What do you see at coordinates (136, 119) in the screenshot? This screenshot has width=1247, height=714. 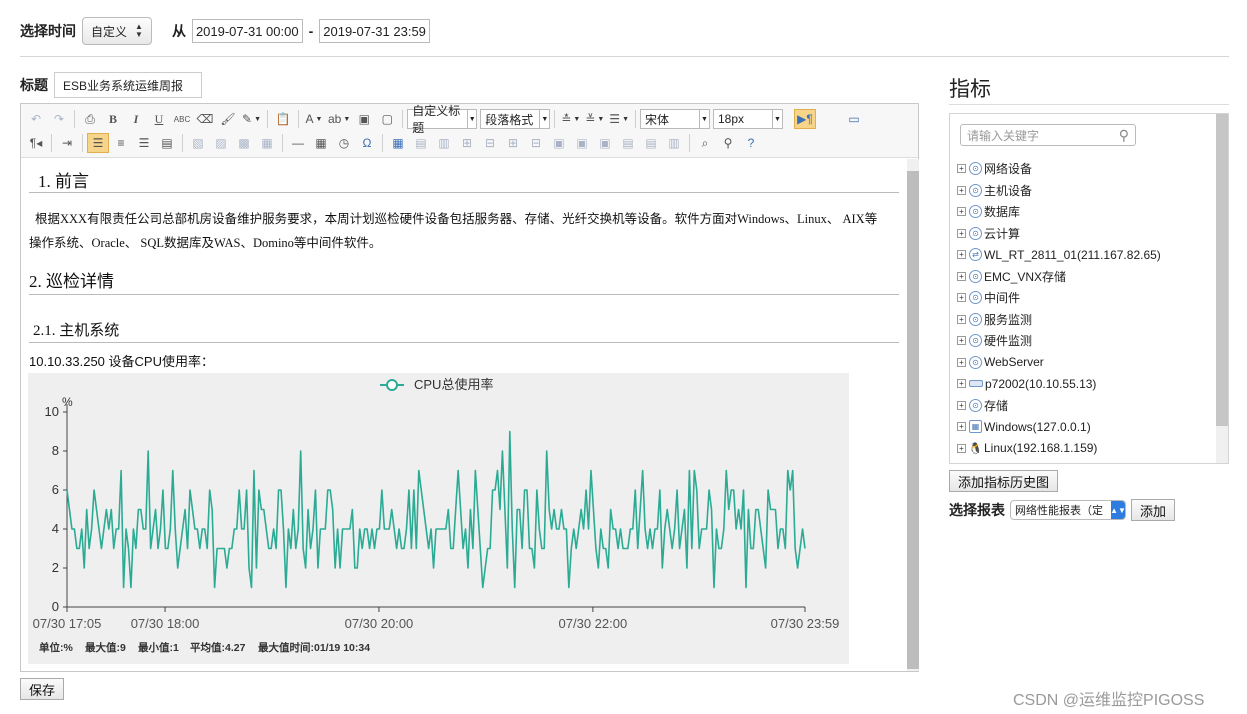 I see `italic-icon: I` at bounding box center [136, 119].